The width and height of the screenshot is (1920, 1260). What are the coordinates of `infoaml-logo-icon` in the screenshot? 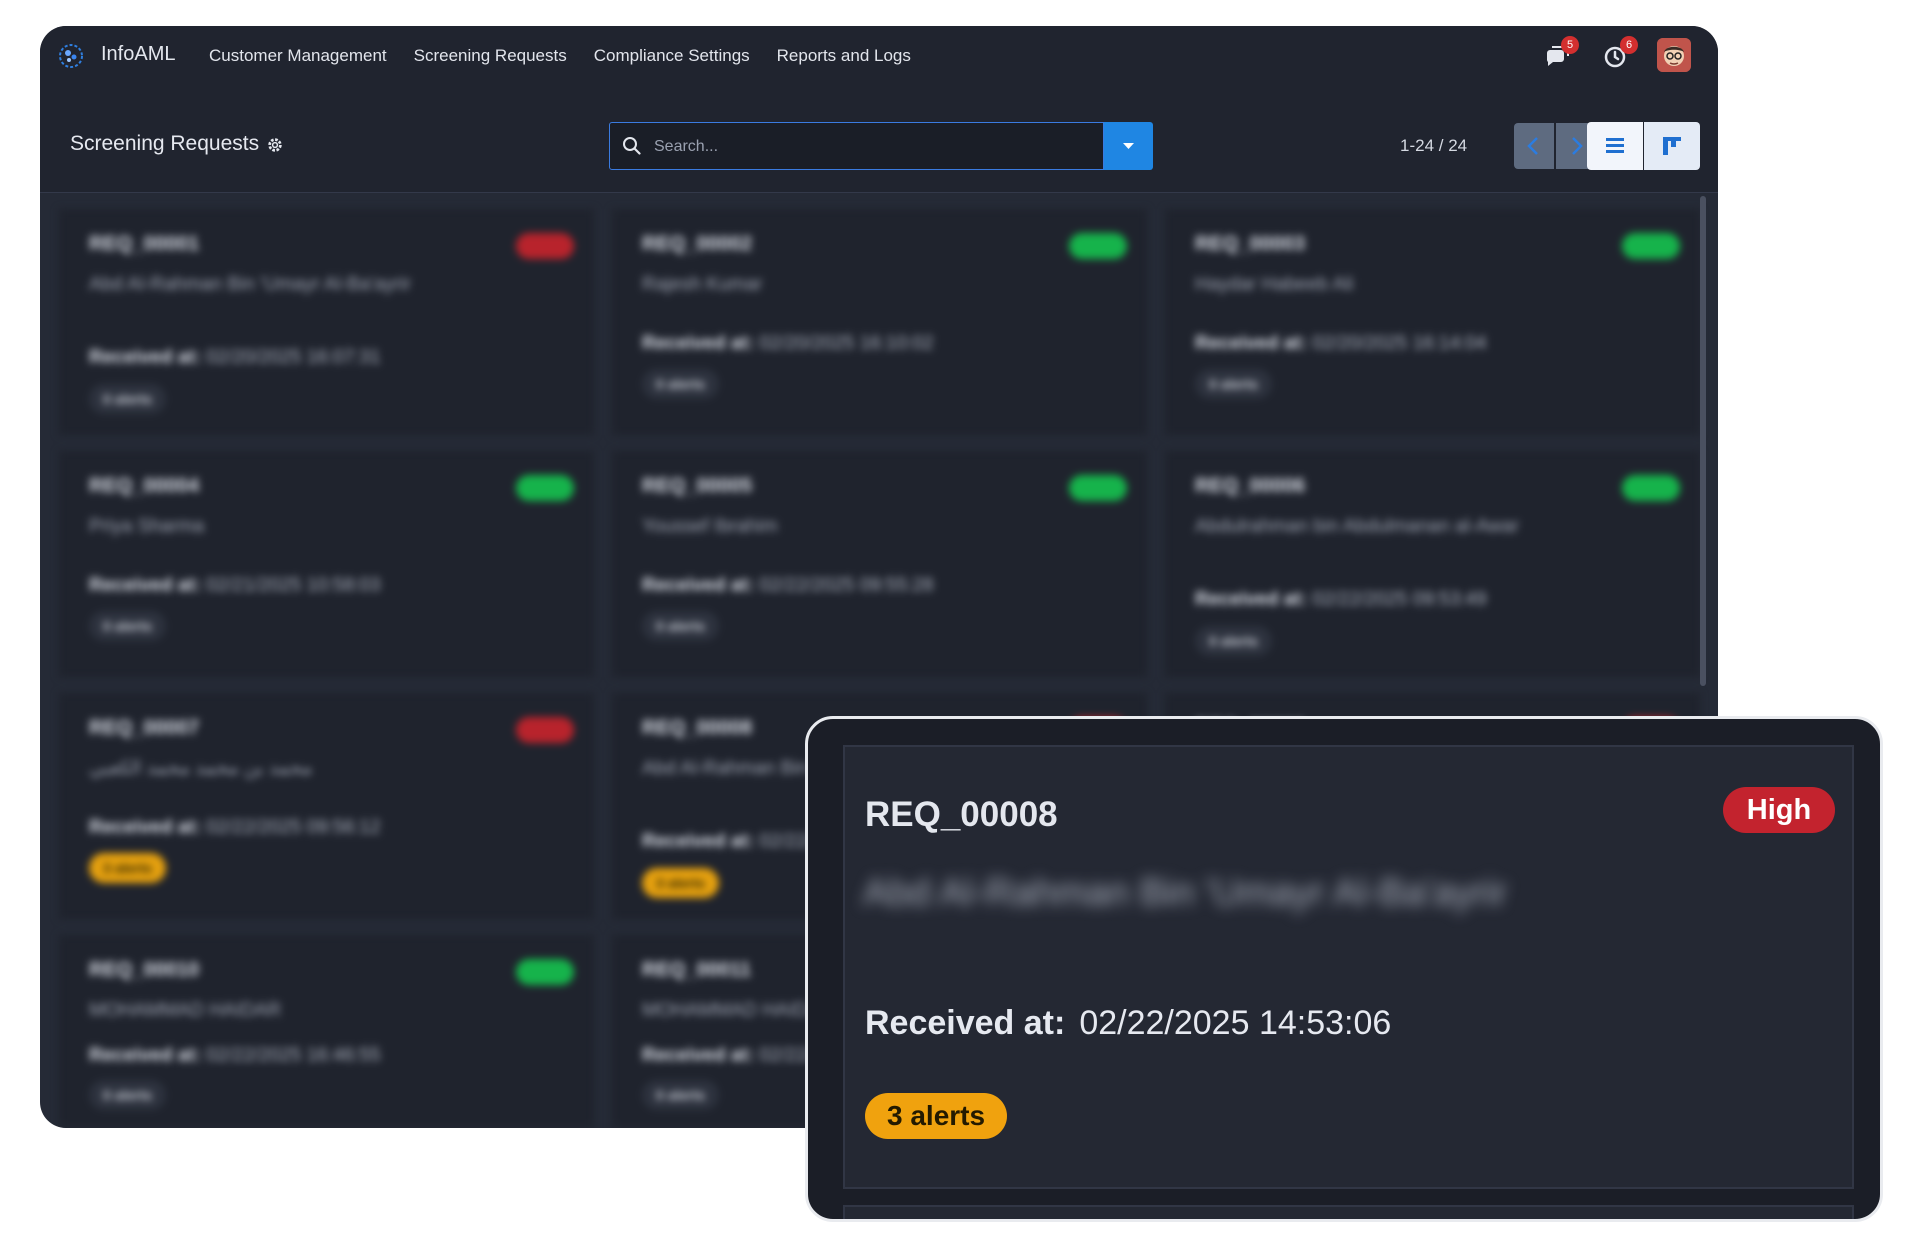 It's located at (71, 56).